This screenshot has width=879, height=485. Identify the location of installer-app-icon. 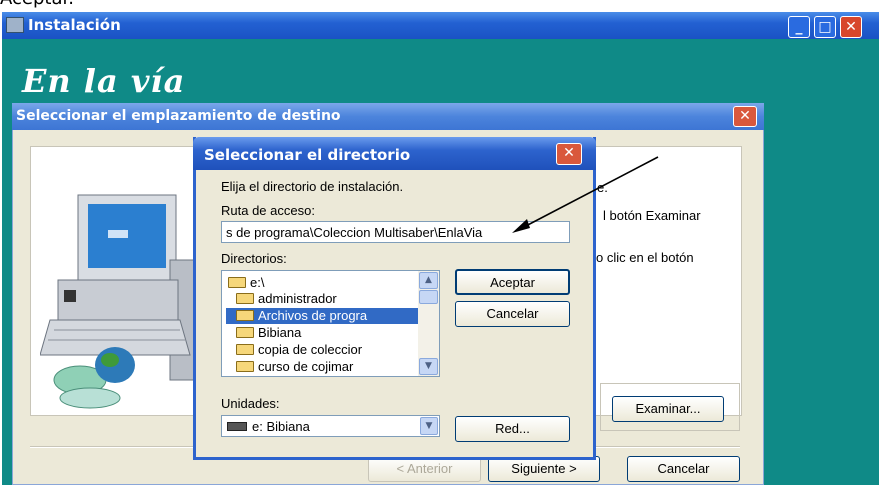
(15, 25).